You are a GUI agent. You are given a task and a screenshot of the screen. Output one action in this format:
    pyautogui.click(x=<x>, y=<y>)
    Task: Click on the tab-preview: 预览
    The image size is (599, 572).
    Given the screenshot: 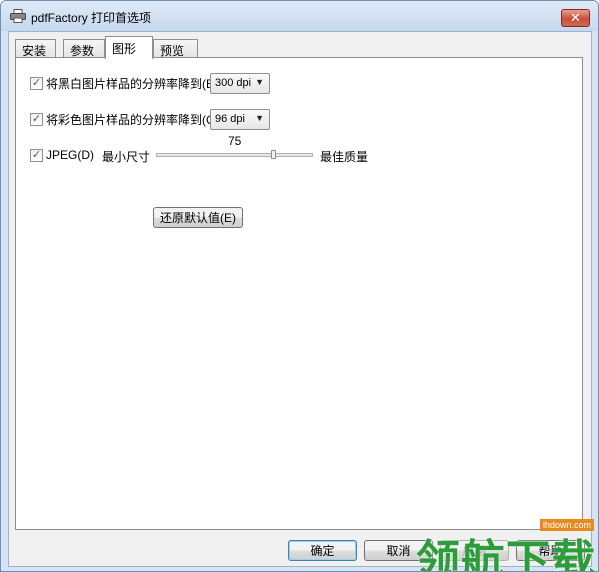 What is the action you would take?
    pyautogui.click(x=175, y=48)
    